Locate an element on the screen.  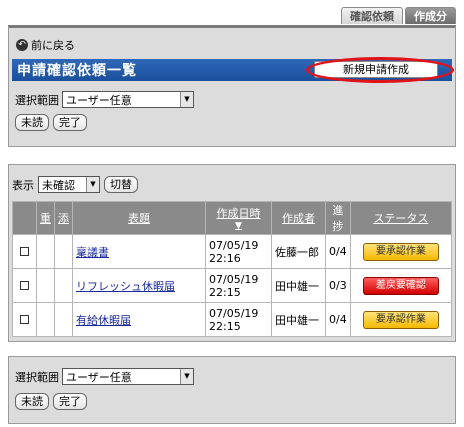
row-subject-link: リフレッシュ休暇届 is located at coordinates (125, 286).